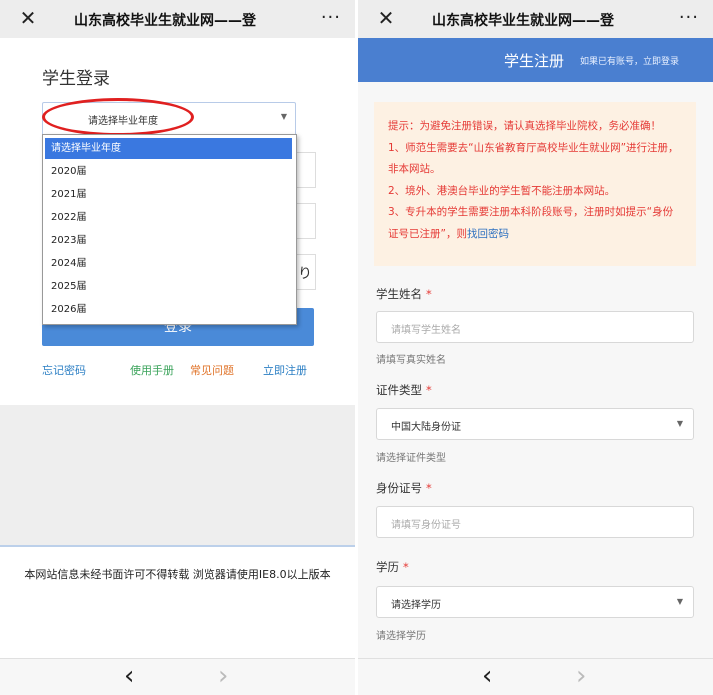 The height and width of the screenshot is (695, 713). I want to click on notice-line: 3、专升本的学生需要注册本科阶段账号，注册时如提示“身份证号已注册”，则找回密码, so click(535, 223).